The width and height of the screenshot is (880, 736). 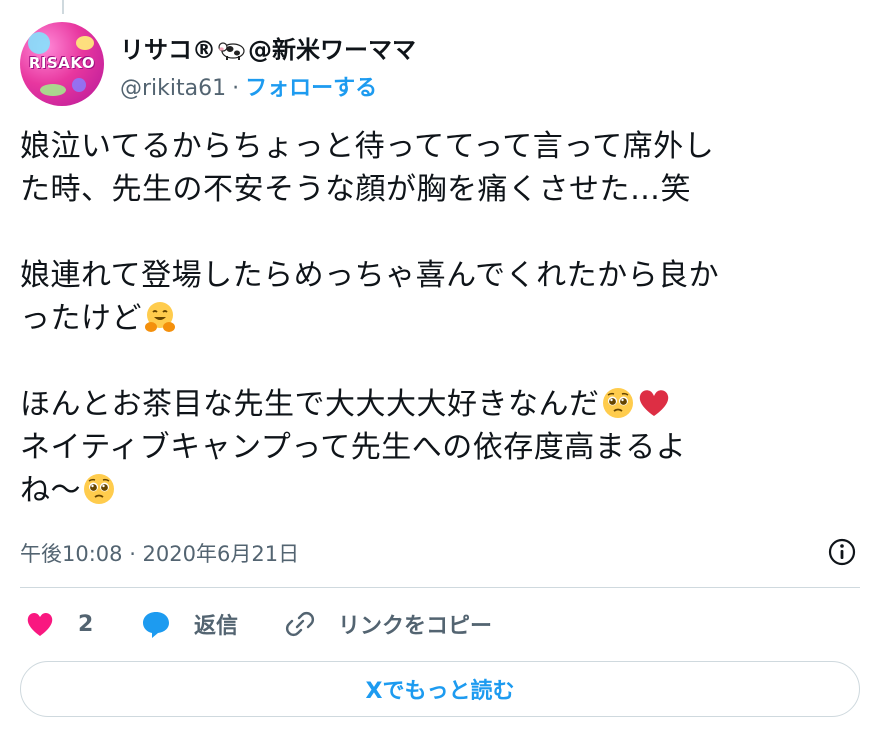 I want to click on reply-button: 返信, so click(x=189, y=624).